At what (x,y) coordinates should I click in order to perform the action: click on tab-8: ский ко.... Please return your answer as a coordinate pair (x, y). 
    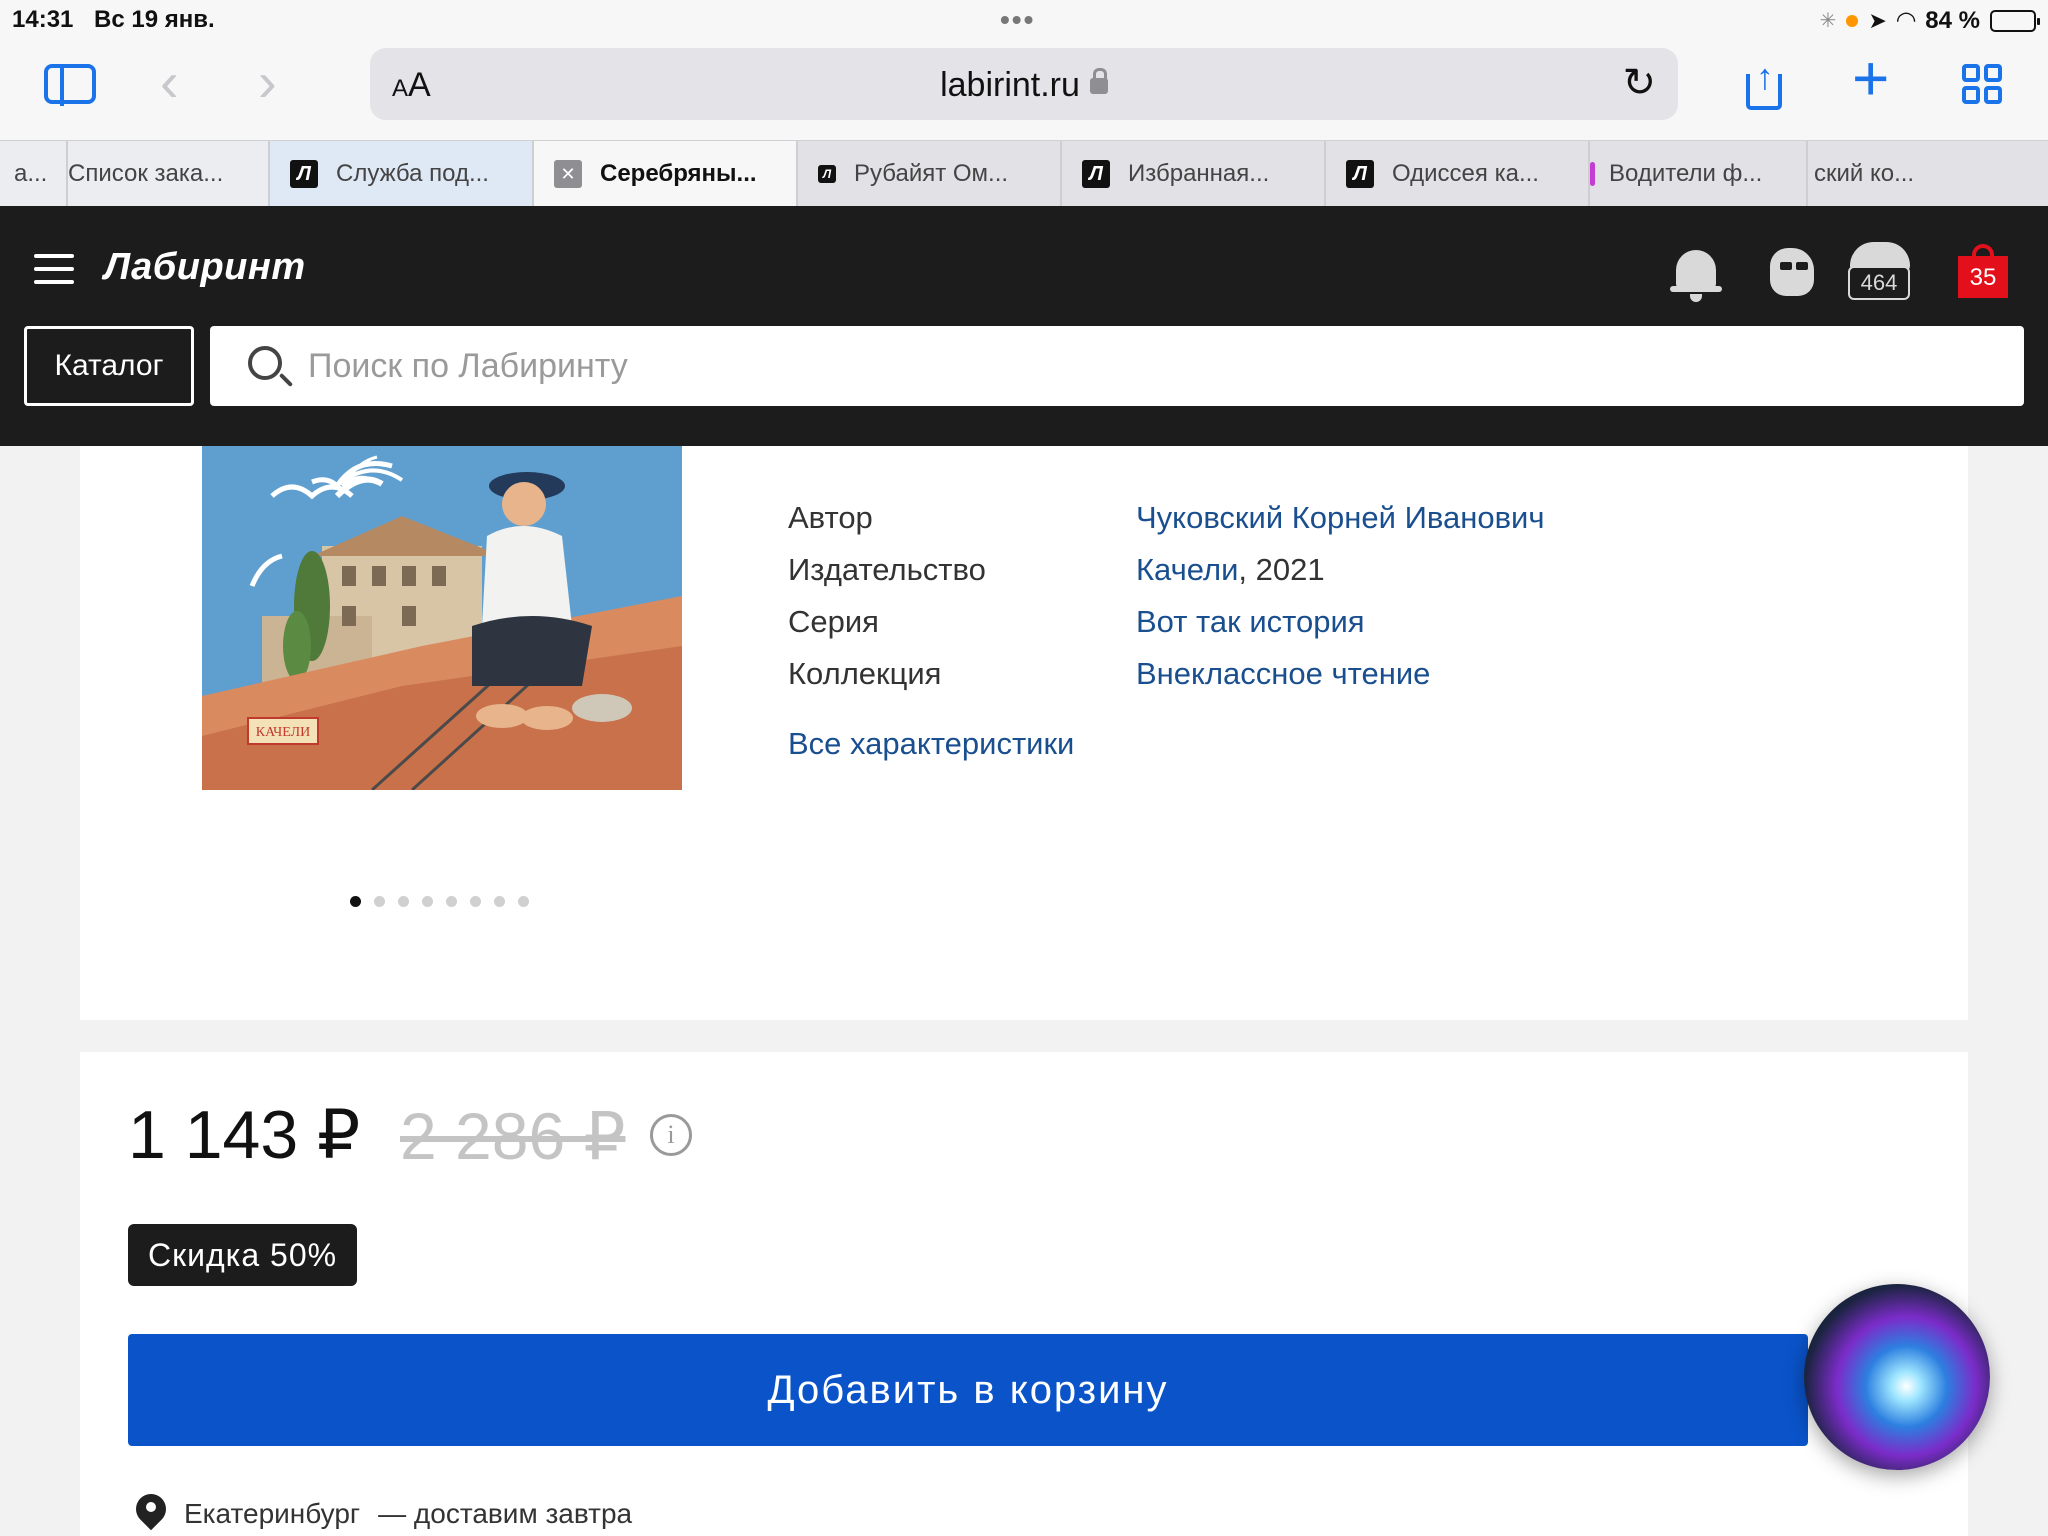
    Looking at the image, I should click on (1888, 174).